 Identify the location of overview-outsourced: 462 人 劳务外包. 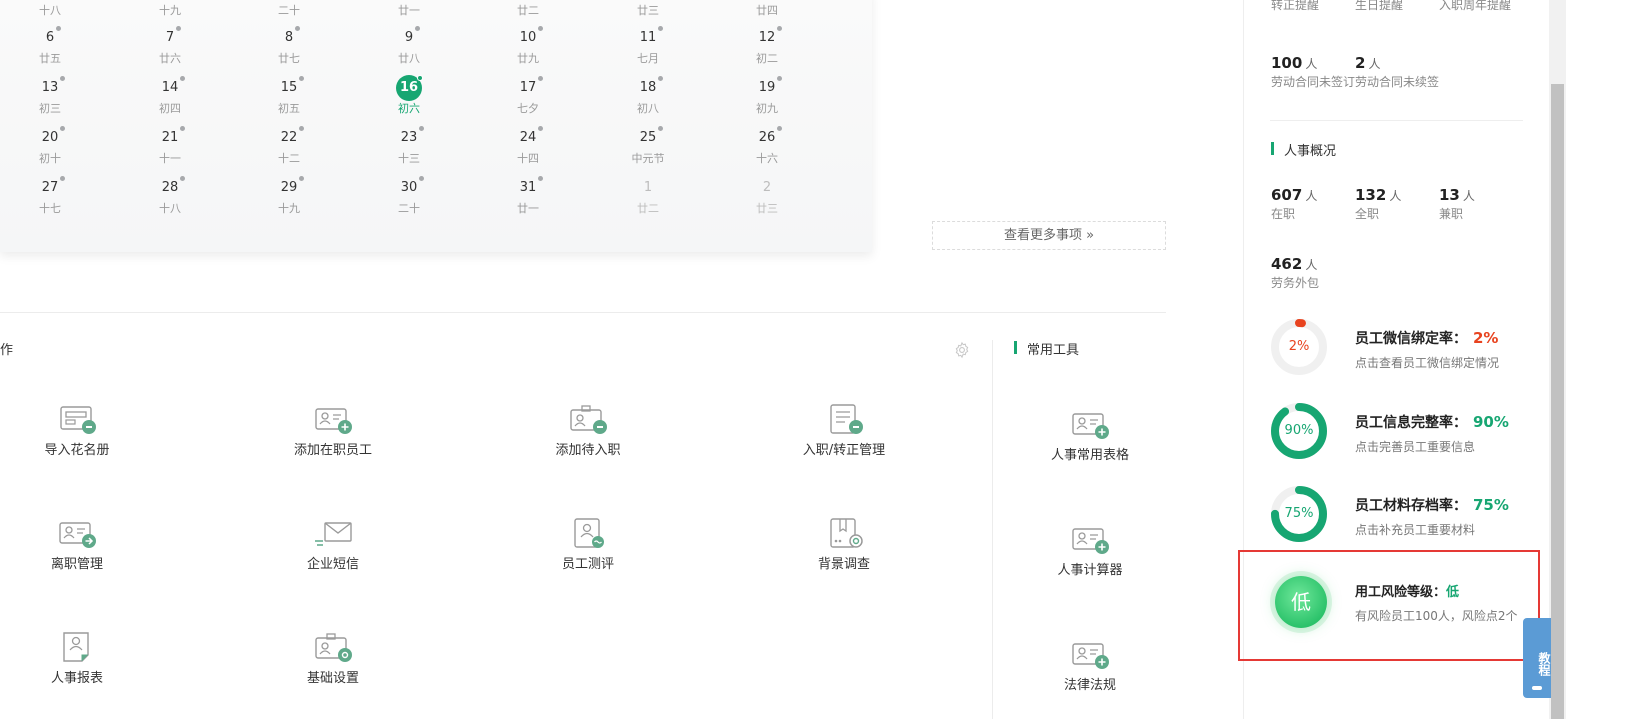
(1295, 273).